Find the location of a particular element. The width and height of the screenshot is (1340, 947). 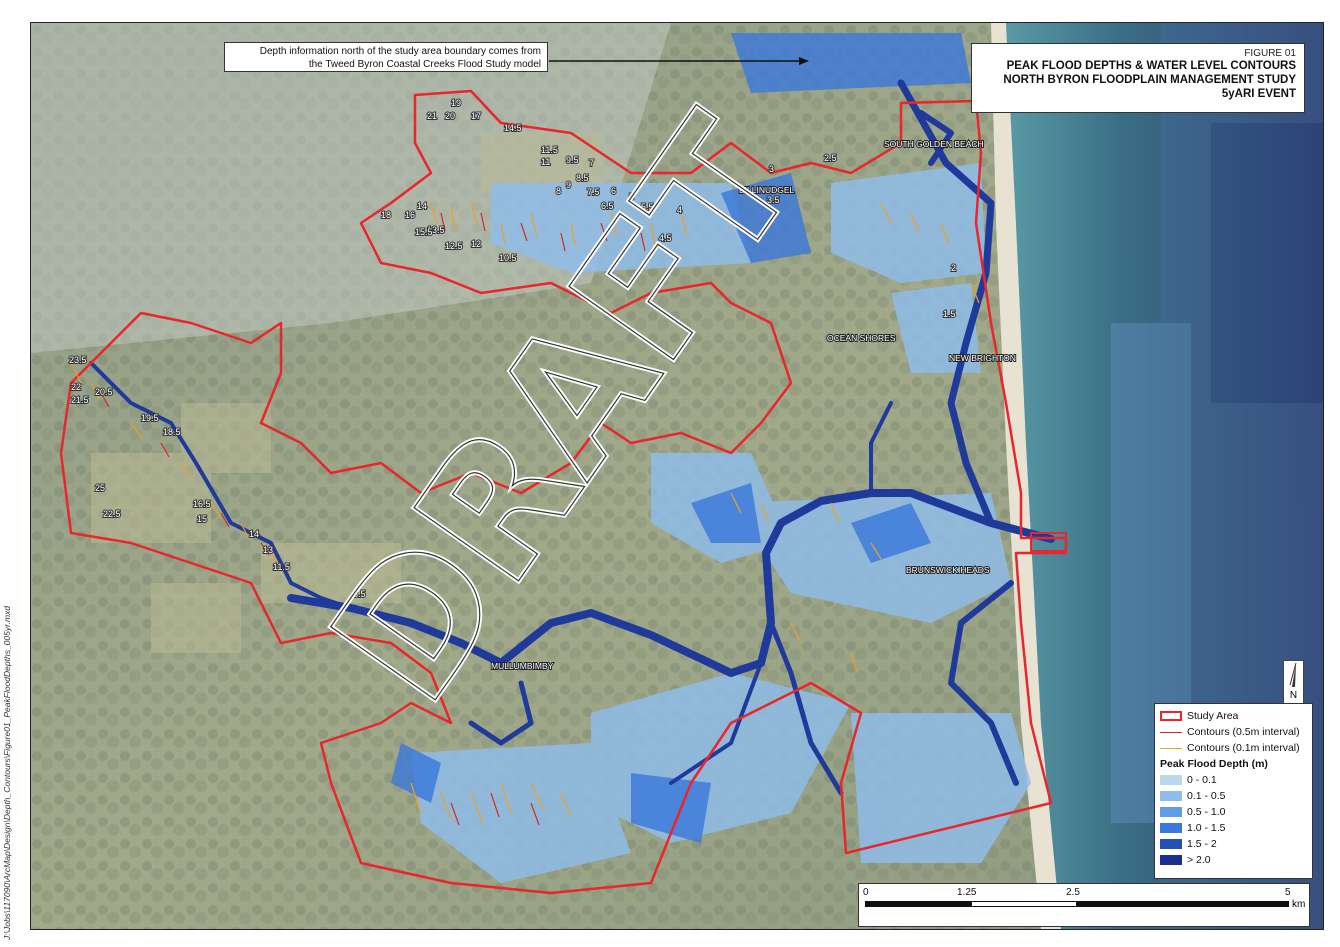

contour-label: 12 is located at coordinates (476, 244).